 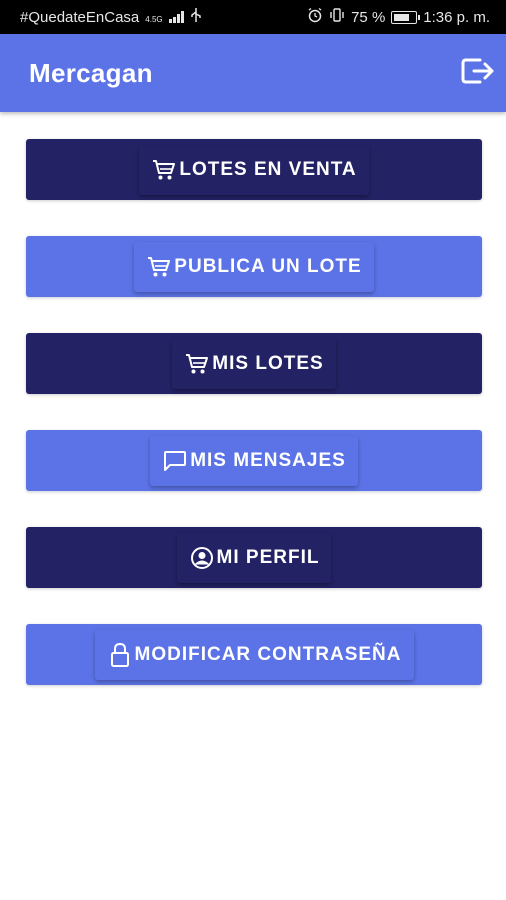 What do you see at coordinates (268, 654) in the screenshot?
I see `modificar-contrasena-label: MODIFICAR CONTRASEÑA` at bounding box center [268, 654].